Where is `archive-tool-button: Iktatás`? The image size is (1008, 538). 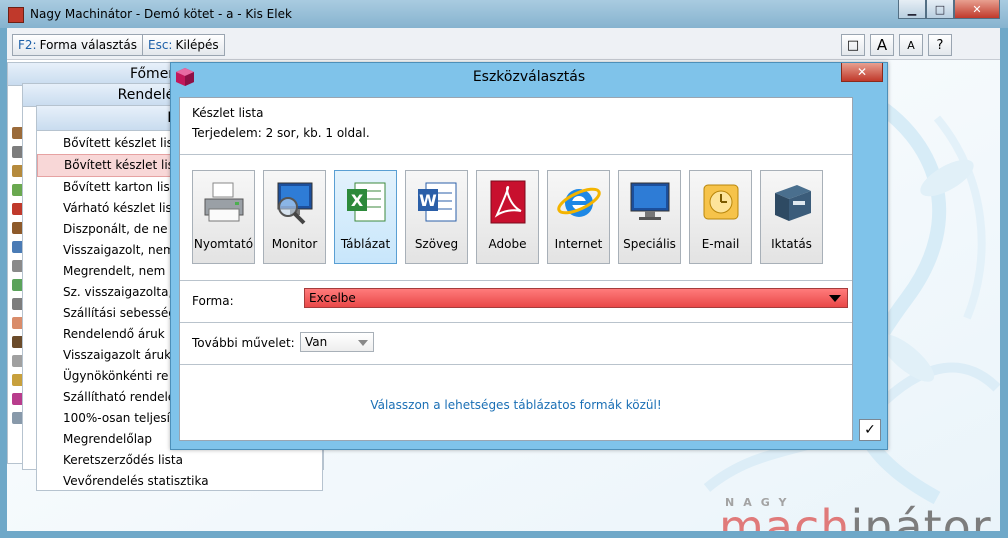
archive-tool-button: Iktatás is located at coordinates (791, 217).